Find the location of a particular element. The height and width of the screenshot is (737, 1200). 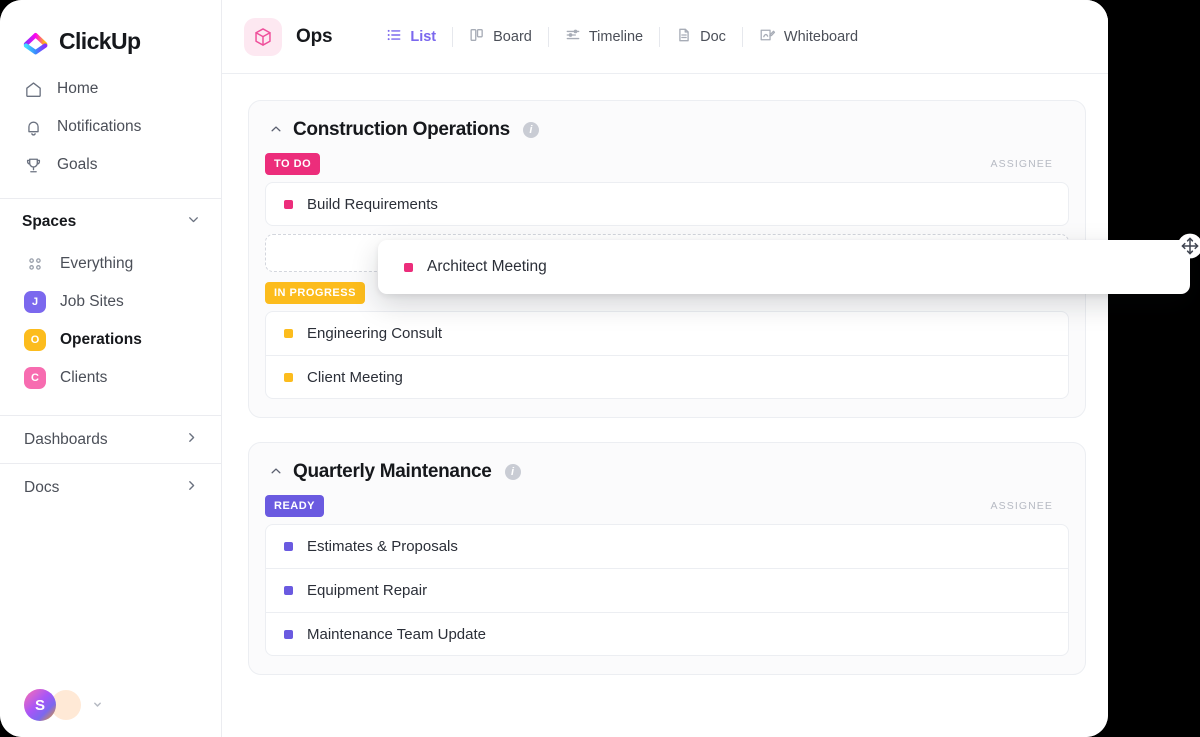

spaces-header: Spaces is located at coordinates (110, 222).